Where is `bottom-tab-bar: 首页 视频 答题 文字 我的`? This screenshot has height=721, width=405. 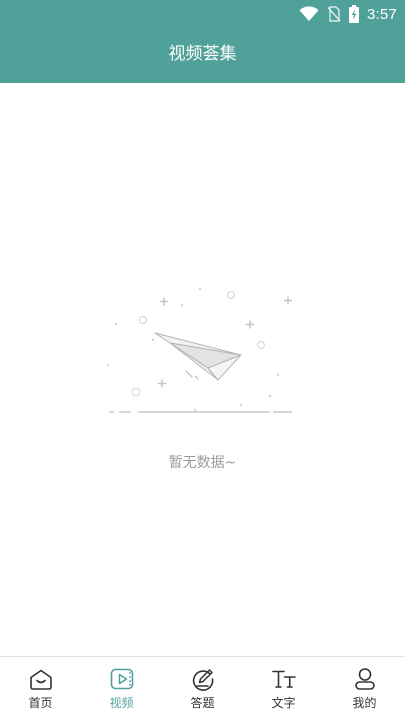
bottom-tab-bar: 首页 视频 答题 文字 我的 is located at coordinates (202, 688).